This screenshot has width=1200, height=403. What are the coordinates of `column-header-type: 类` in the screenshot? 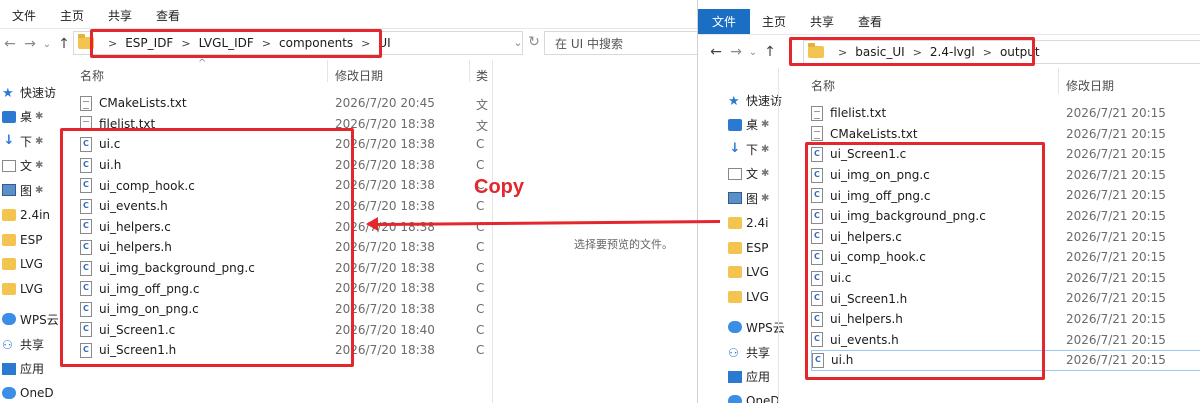 It's located at (482, 75).